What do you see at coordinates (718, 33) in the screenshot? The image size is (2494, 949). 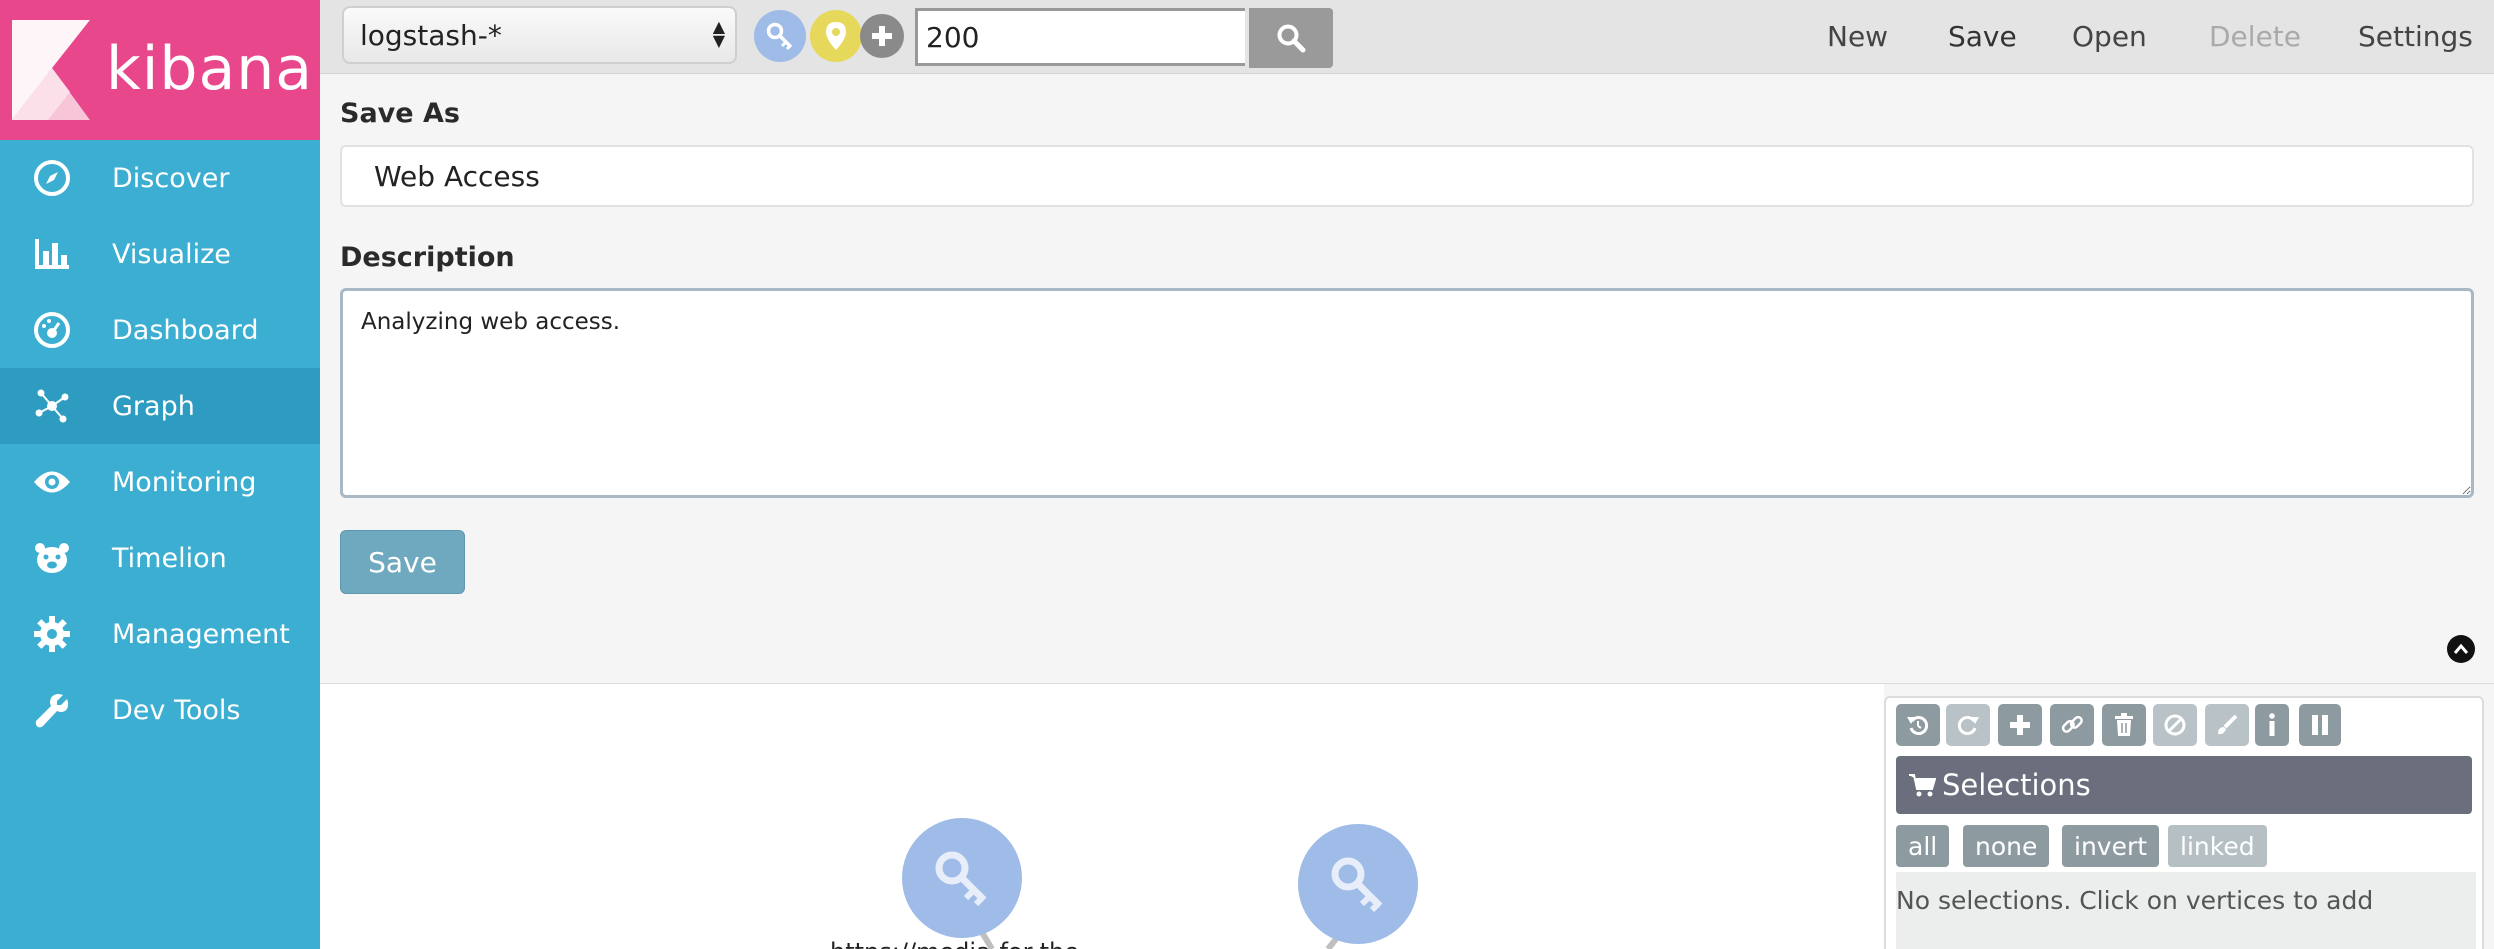 I see `select-arrows-icon: ▲ ▼` at bounding box center [718, 33].